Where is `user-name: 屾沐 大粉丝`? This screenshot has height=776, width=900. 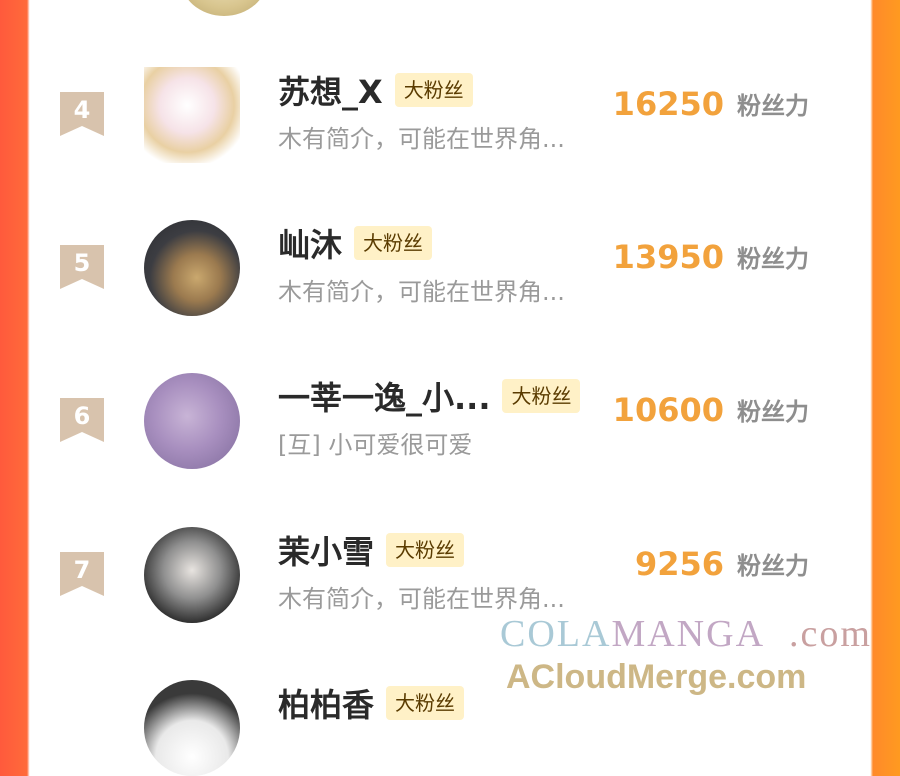
user-name: 屾沐 大粉丝 is located at coordinates (355, 245).